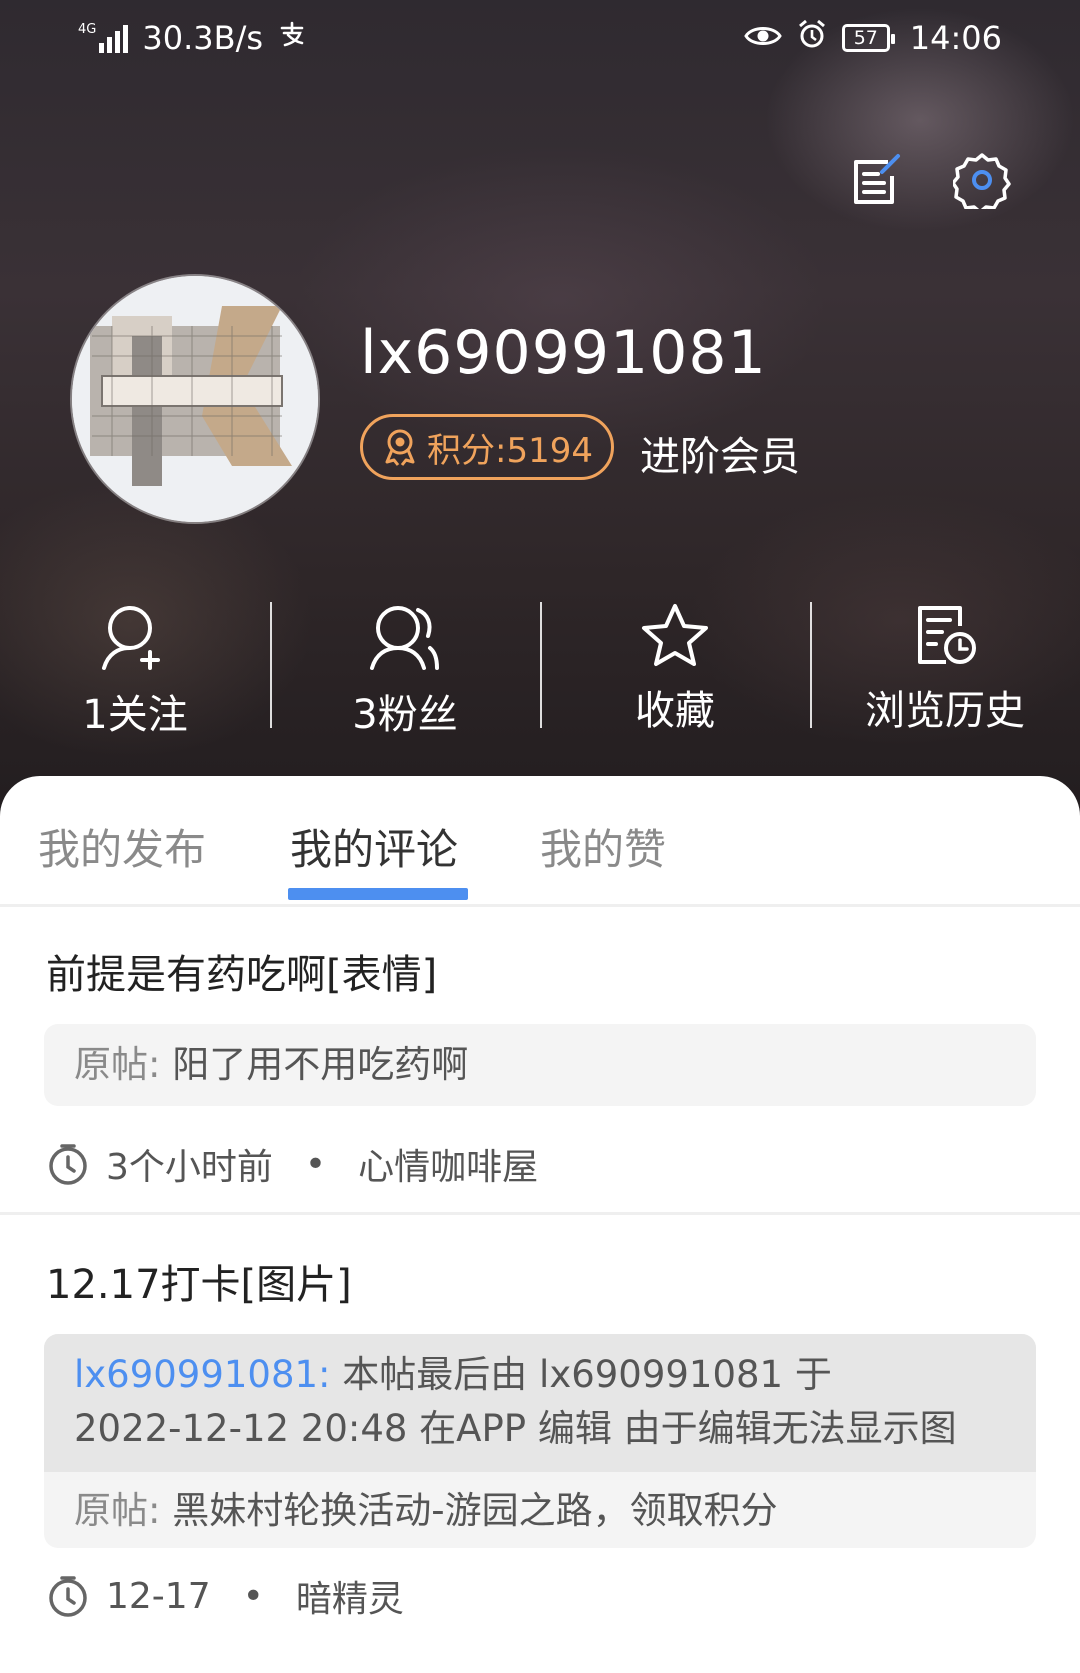  Describe the element at coordinates (720, 453) in the screenshot. I see `member-level: 进阶会员` at that location.